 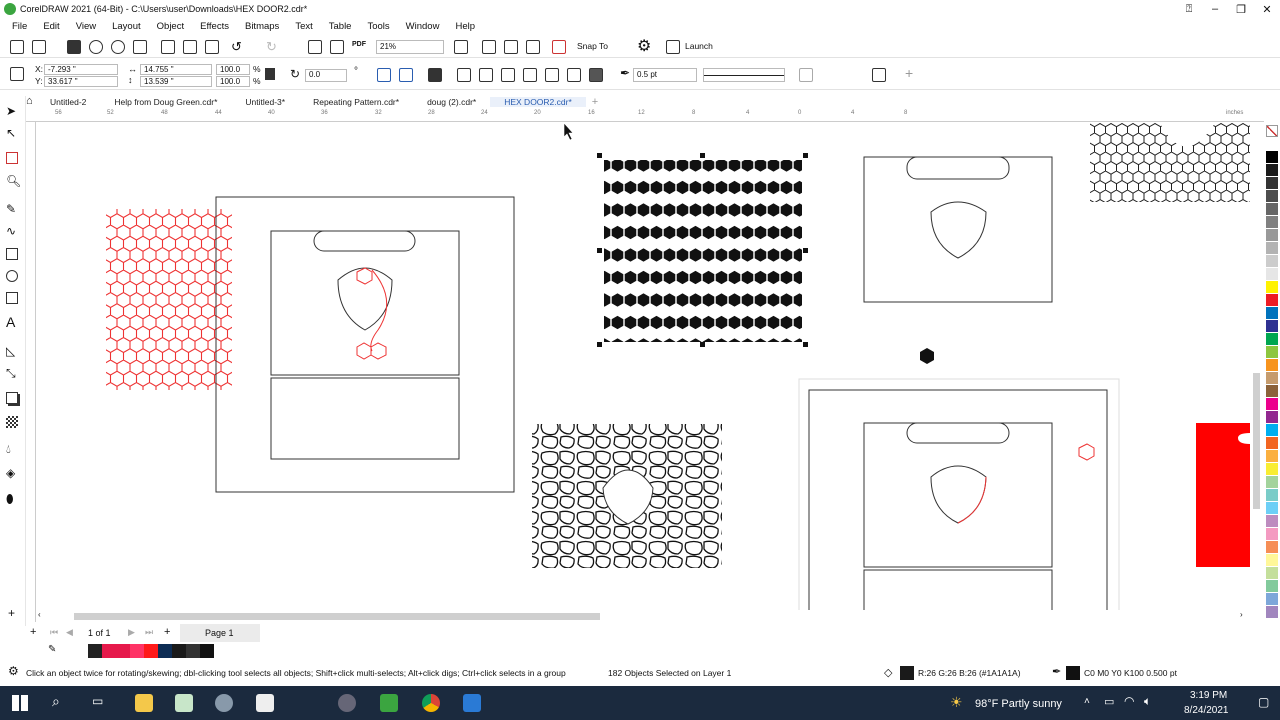 What do you see at coordinates (17, 74) in the screenshot?
I see `object-origin-icon` at bounding box center [17, 74].